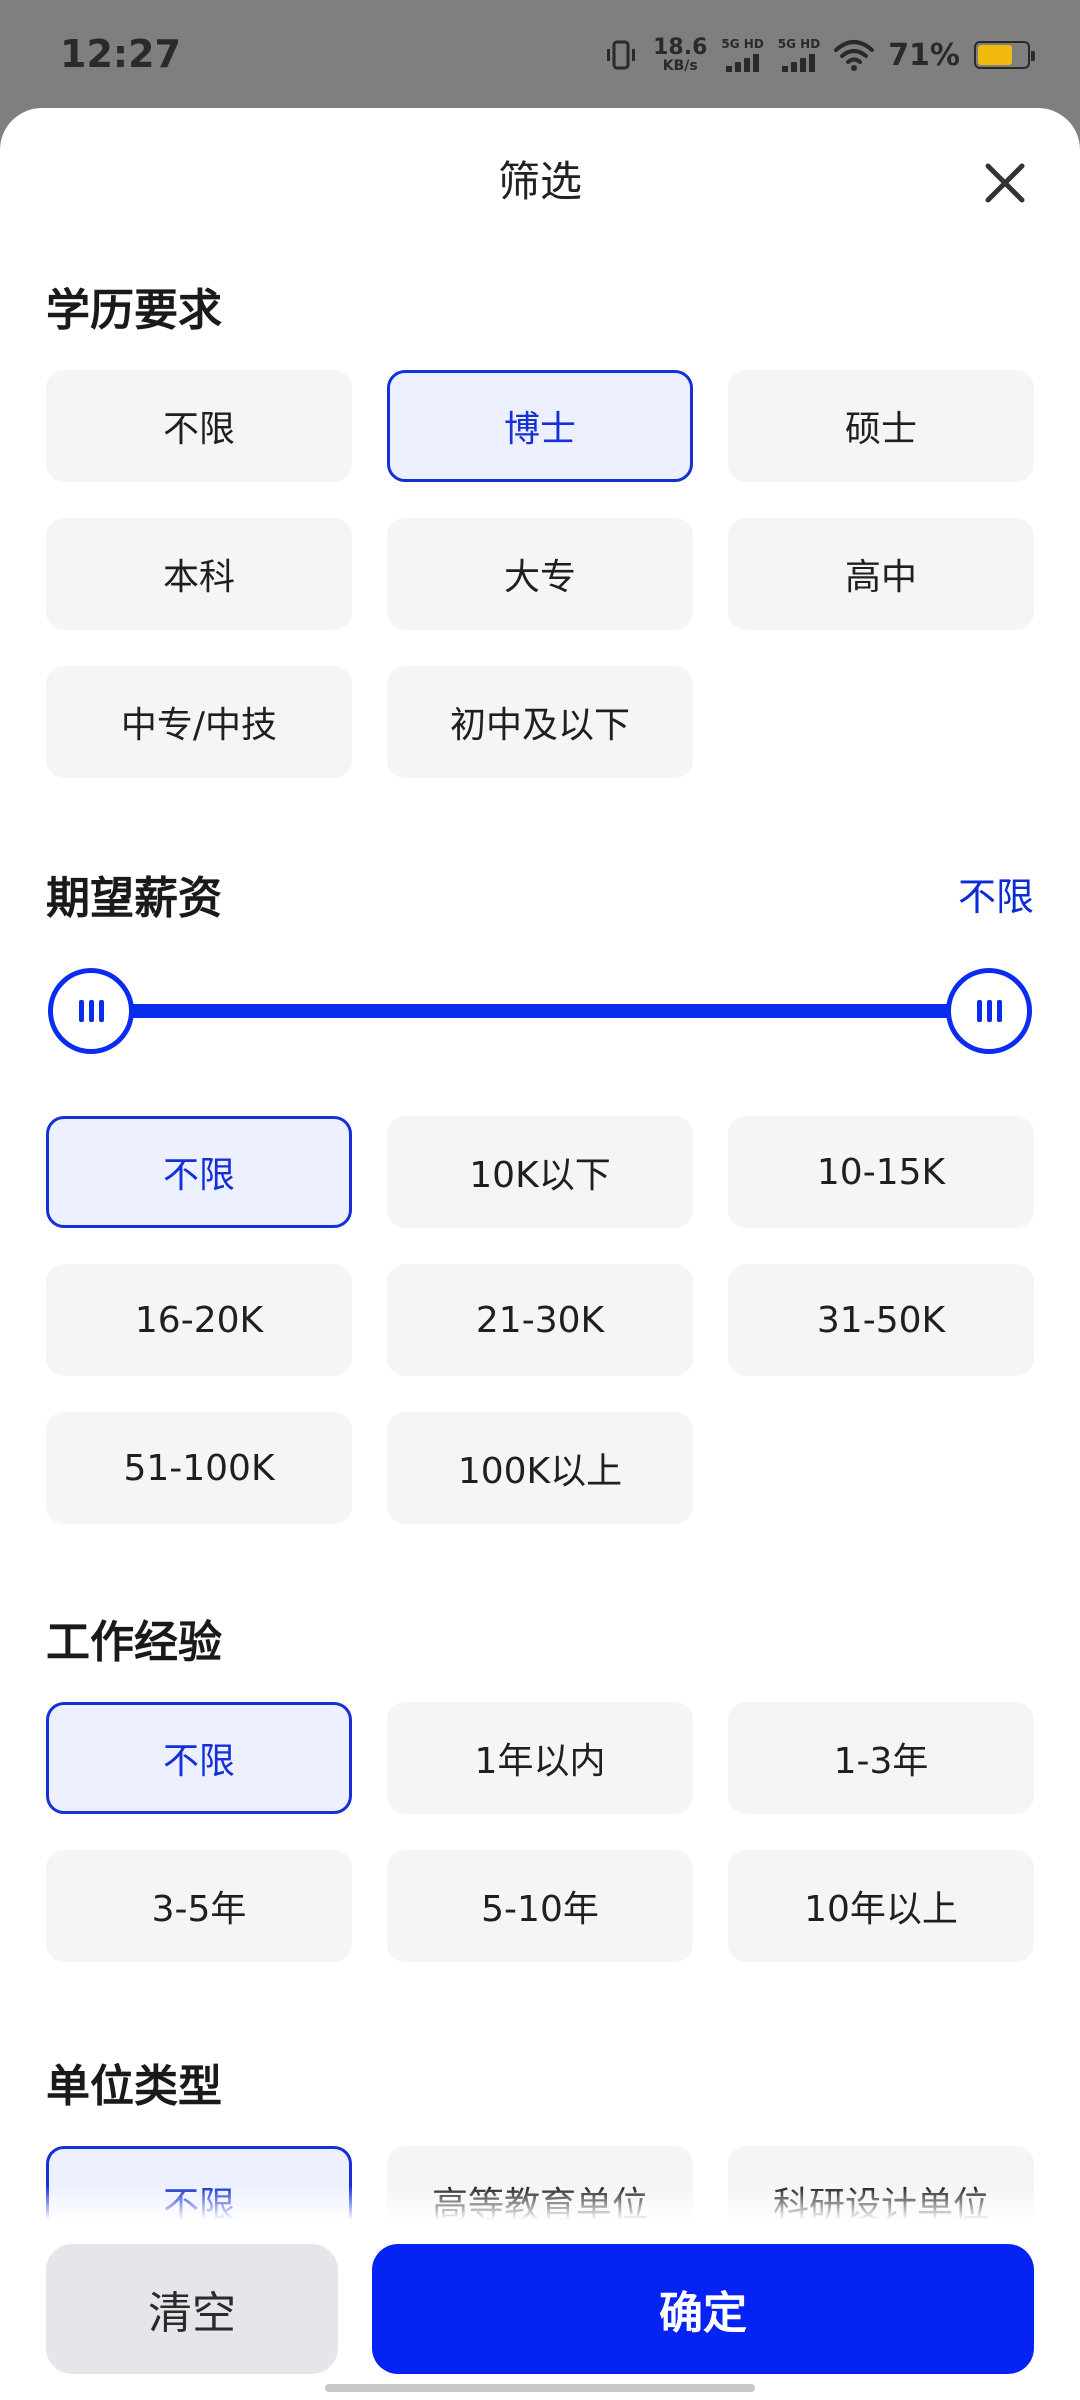 This screenshot has height=2400, width=1080. I want to click on confirm-button: 确定, so click(703, 2309).